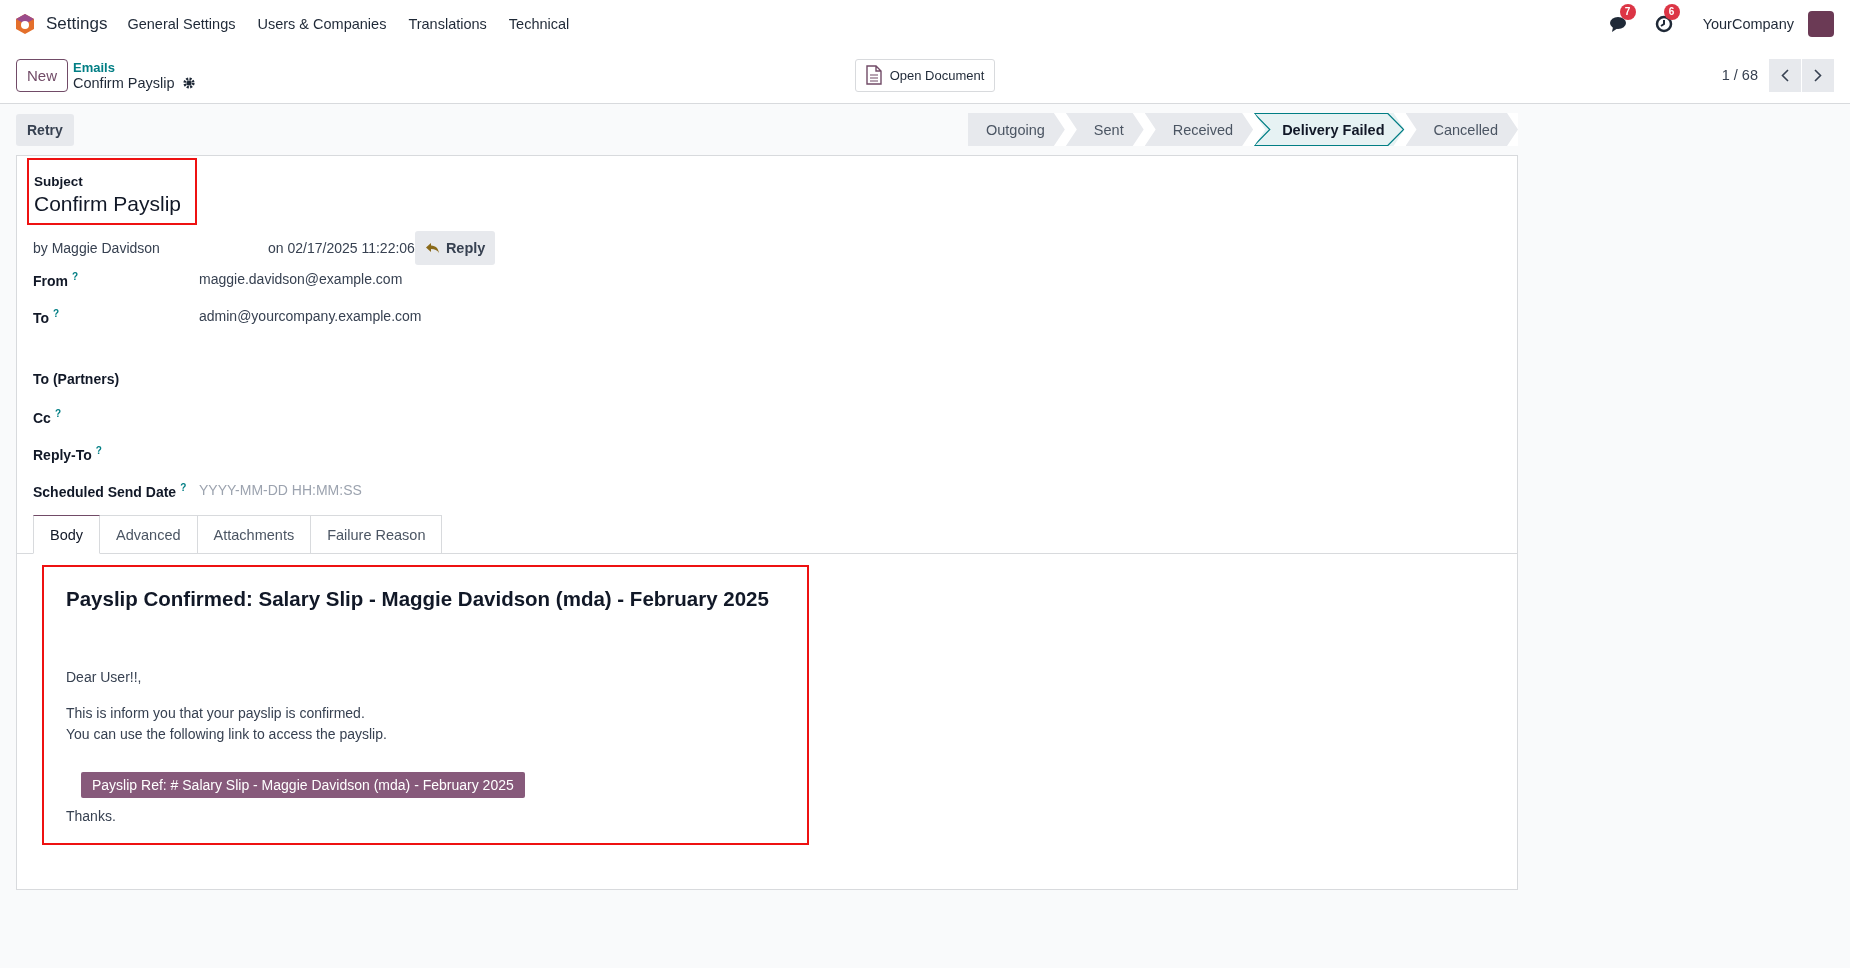 This screenshot has height=968, width=1850. What do you see at coordinates (59, 181) in the screenshot?
I see `subject-label: Subject` at bounding box center [59, 181].